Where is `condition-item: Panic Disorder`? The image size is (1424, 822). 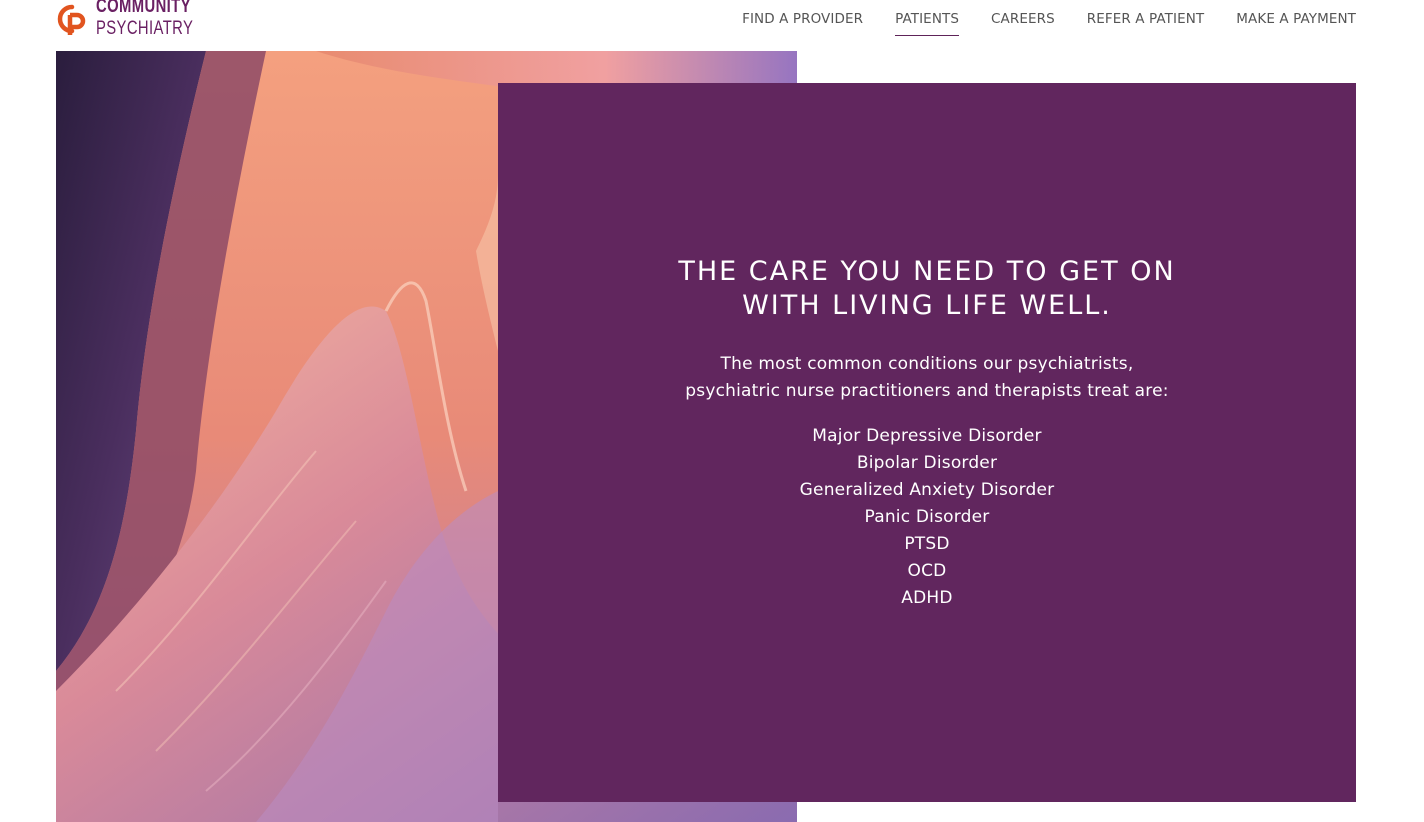
condition-item: Panic Disorder is located at coordinates (927, 517).